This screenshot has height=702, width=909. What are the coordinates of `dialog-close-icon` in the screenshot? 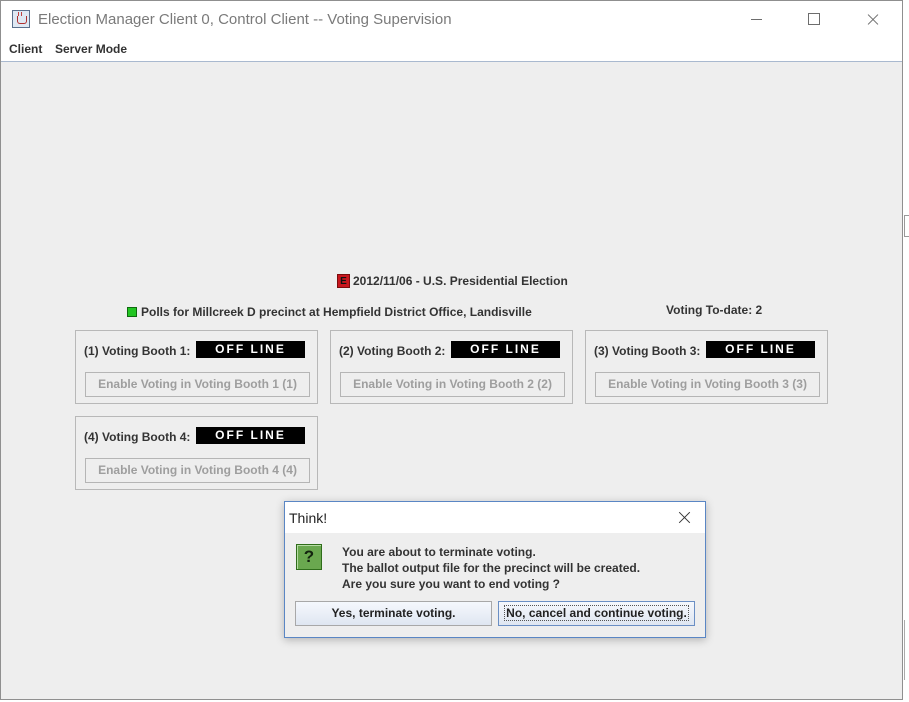 It's located at (684, 518).